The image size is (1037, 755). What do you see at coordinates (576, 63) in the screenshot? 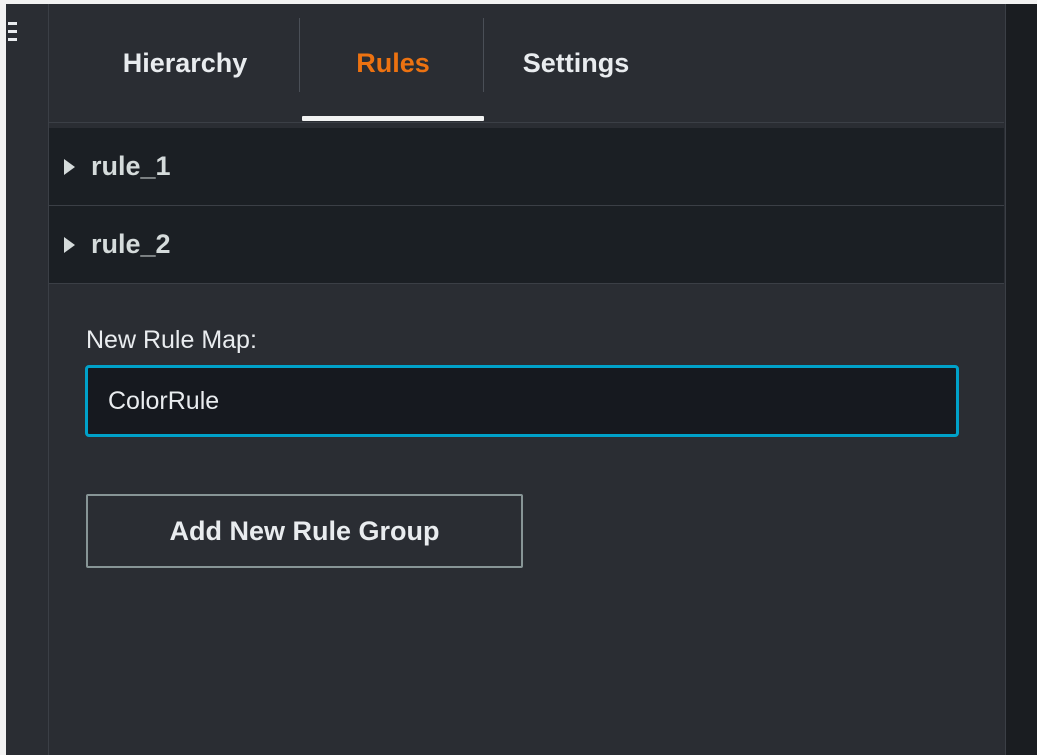
I see `tab-settings: Settings` at bounding box center [576, 63].